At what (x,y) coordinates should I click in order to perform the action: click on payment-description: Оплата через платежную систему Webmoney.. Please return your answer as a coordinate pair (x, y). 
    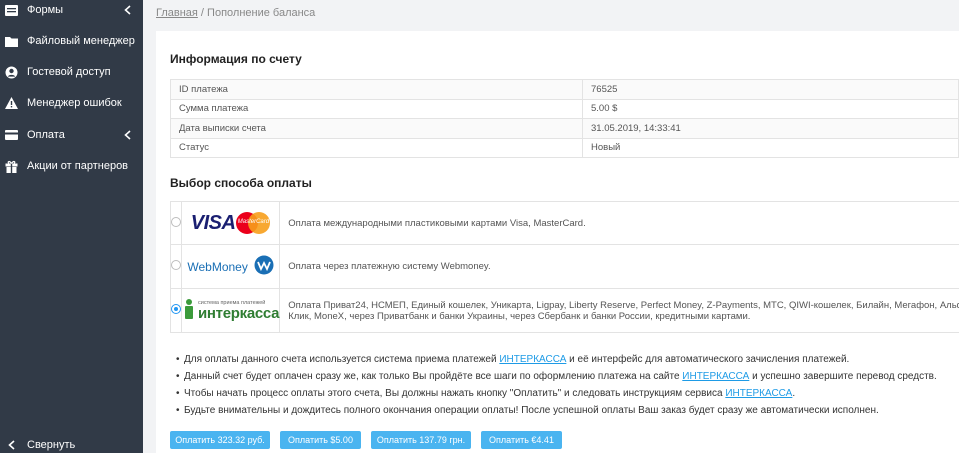
    Looking at the image, I should click on (619, 266).